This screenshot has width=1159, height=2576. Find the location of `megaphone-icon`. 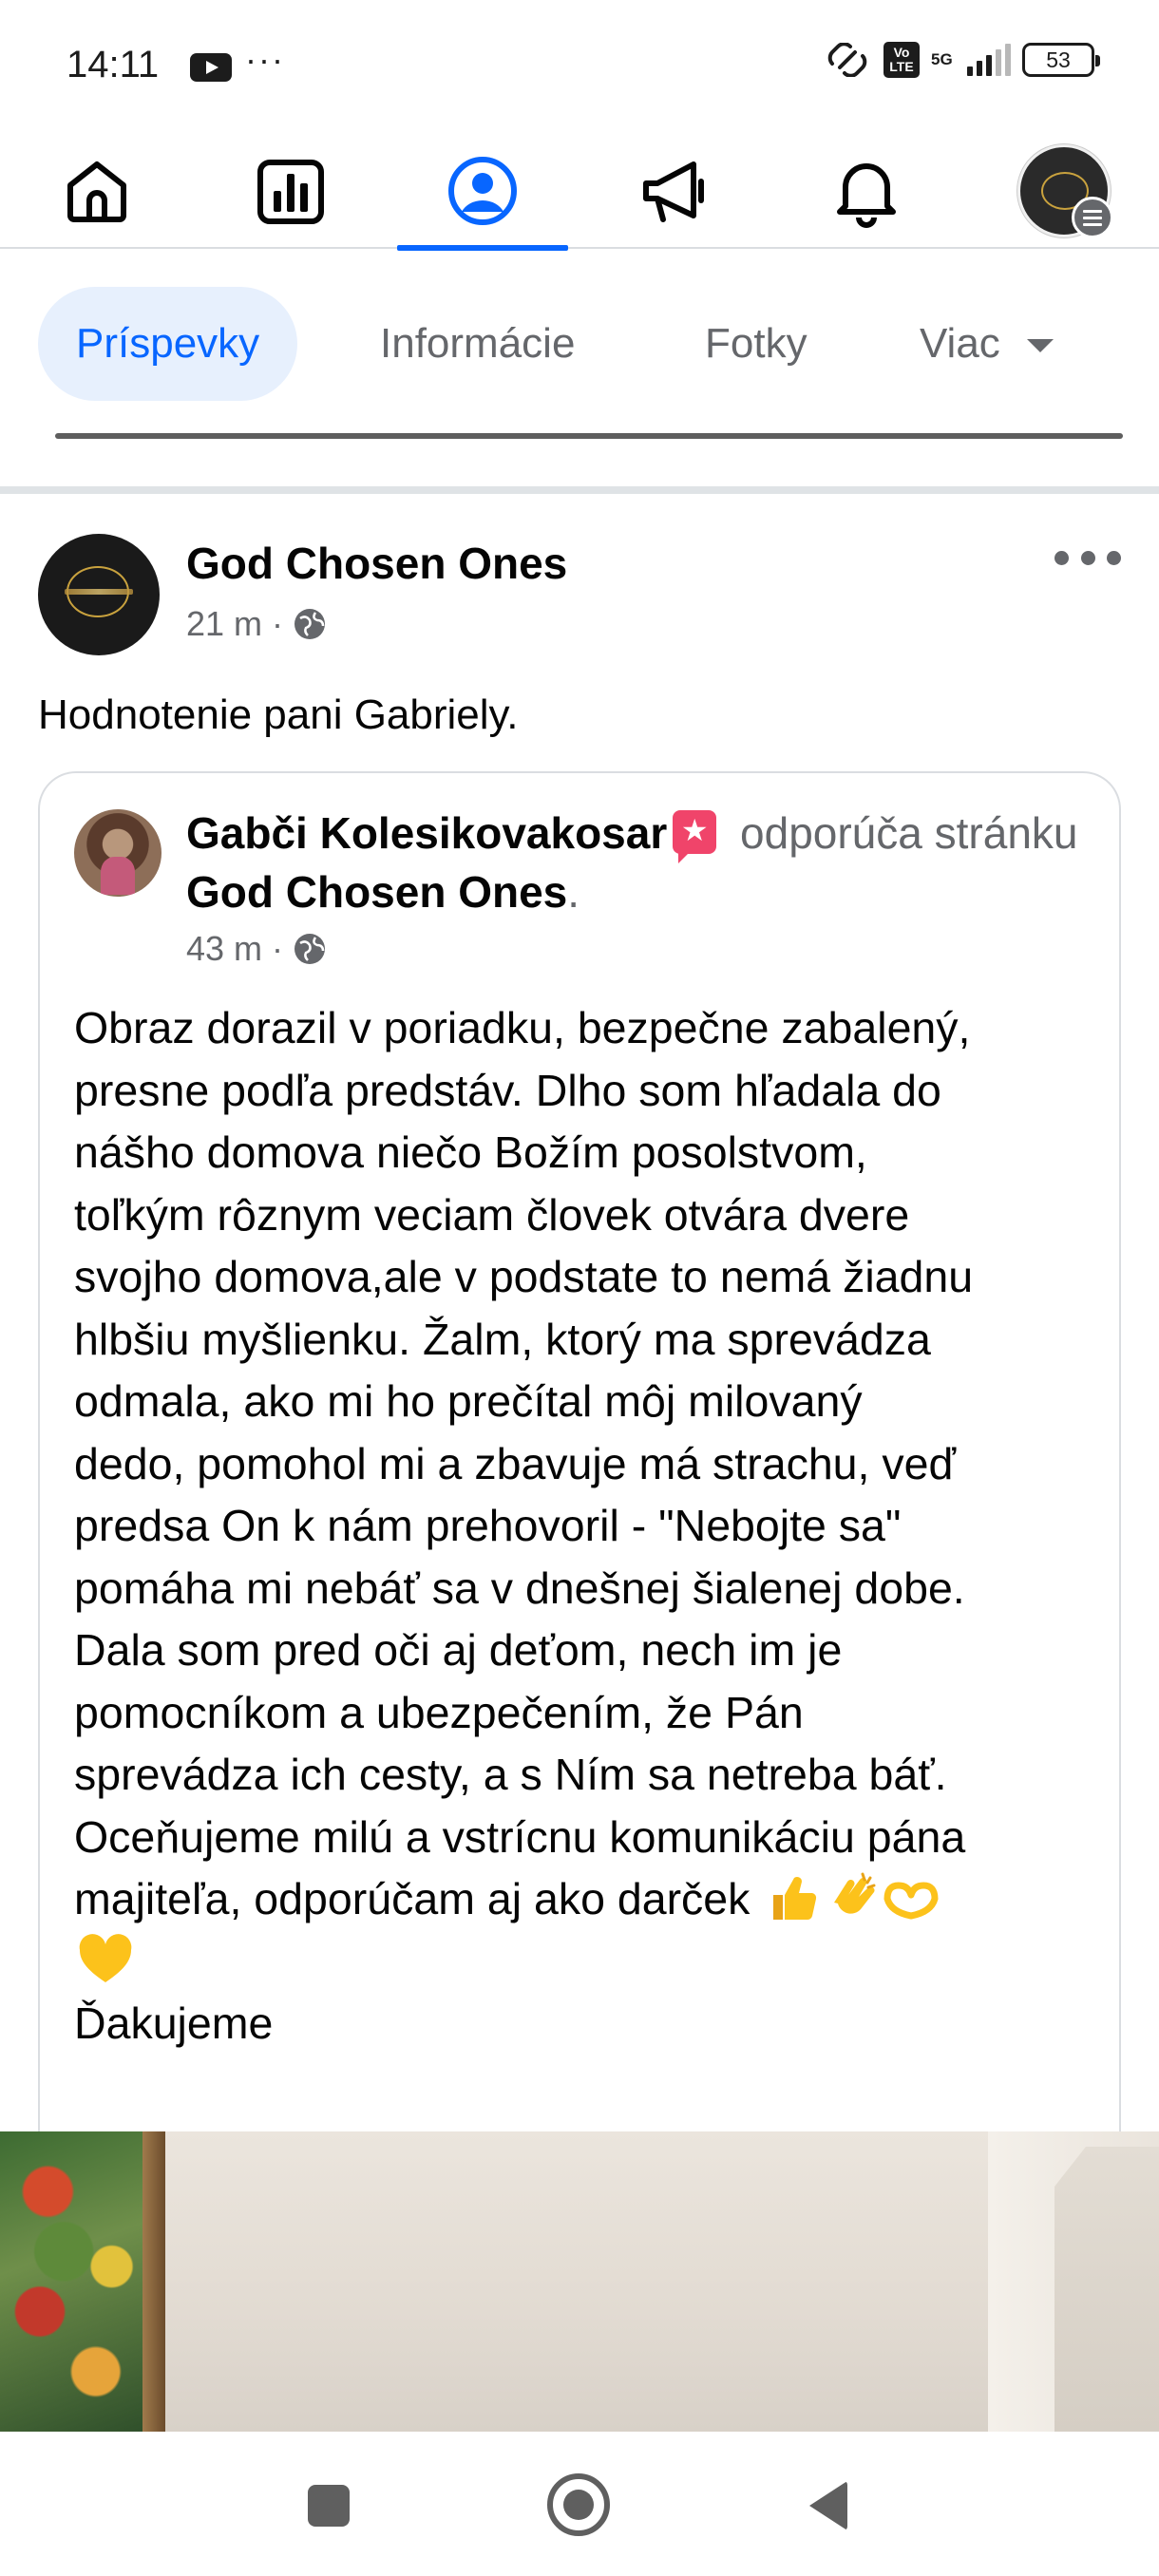

megaphone-icon is located at coordinates (673, 191).